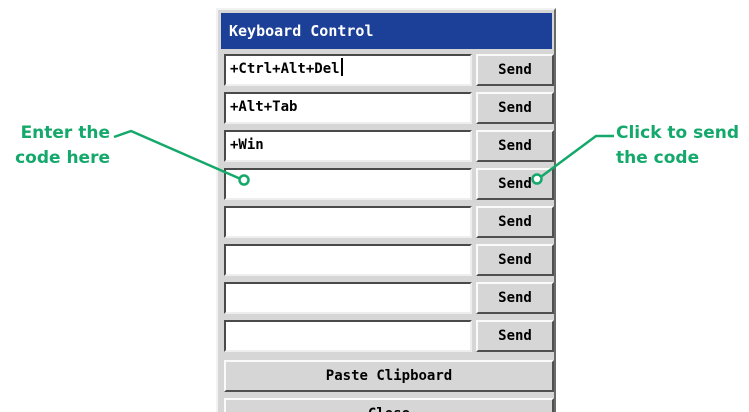 This screenshot has height=412, width=749. What do you see at coordinates (348, 70) in the screenshot?
I see `macro-input: +Ctrl+Alt+Del` at bounding box center [348, 70].